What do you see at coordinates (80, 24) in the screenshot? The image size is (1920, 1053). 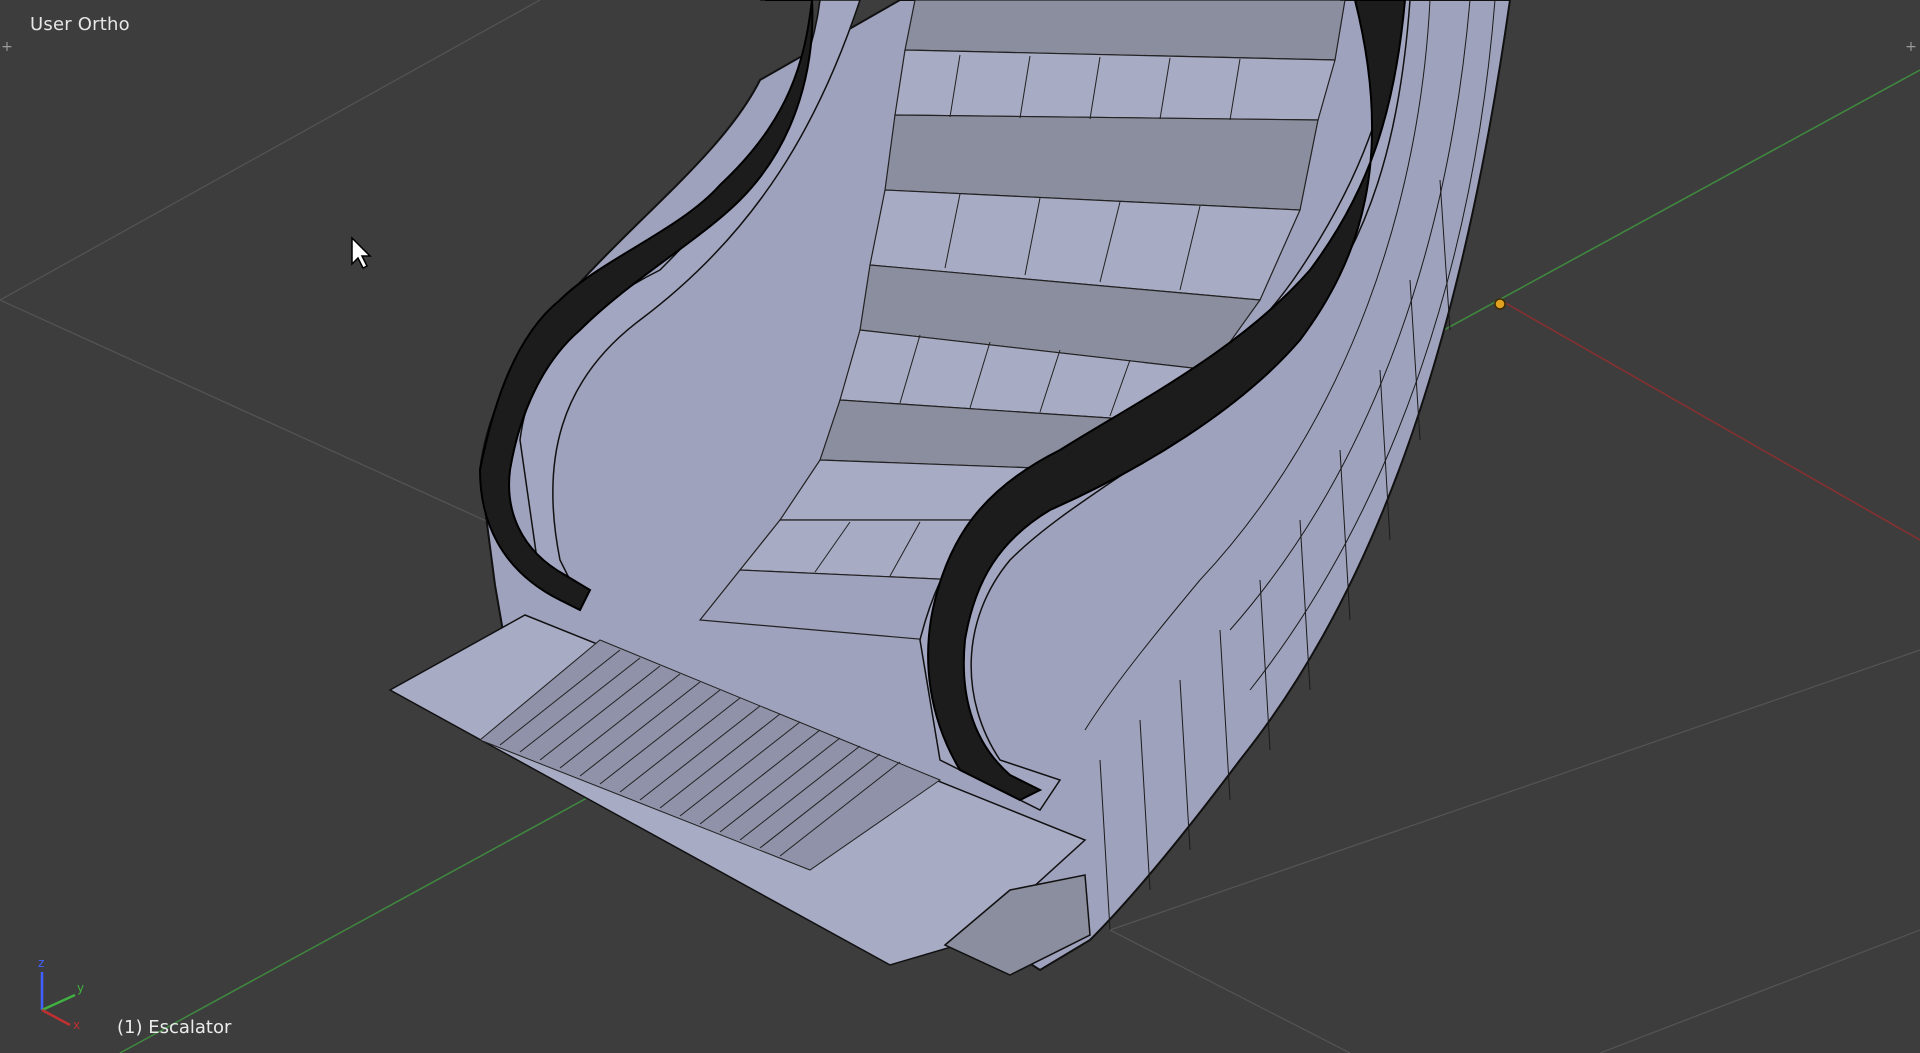 I see `view-name-label: User Ortho` at bounding box center [80, 24].